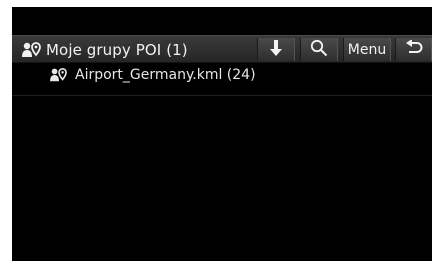 The image size is (433, 261). Describe the element at coordinates (59, 75) in the screenshot. I see `poi-group-icon` at that location.